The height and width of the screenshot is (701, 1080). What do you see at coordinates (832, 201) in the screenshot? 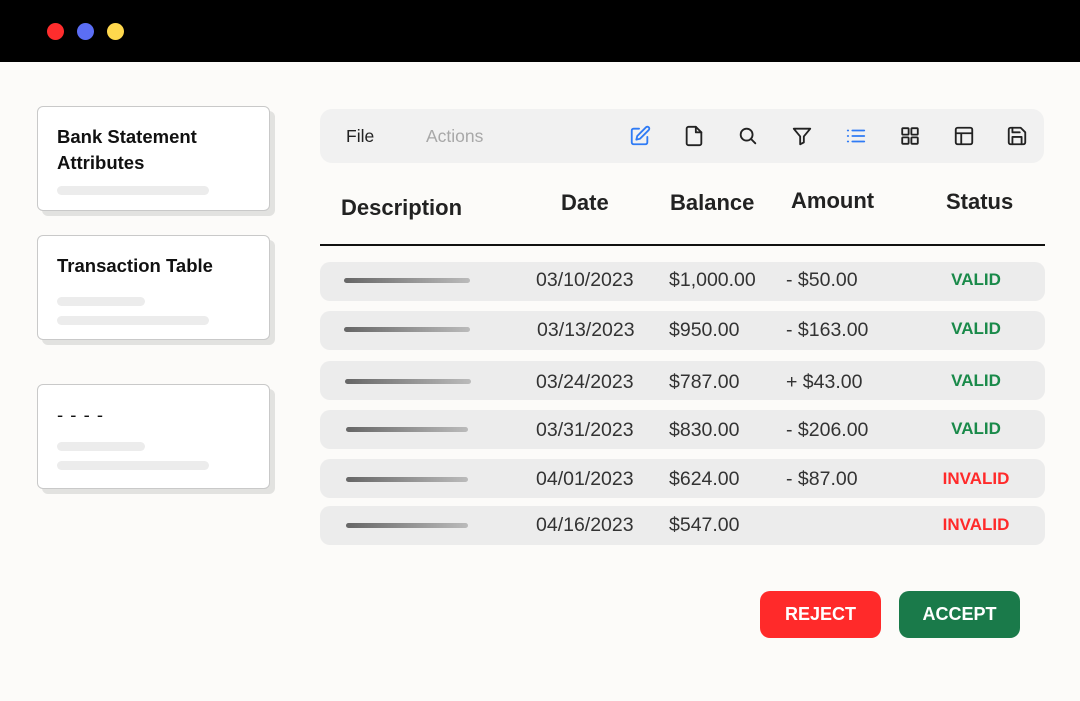
I see `column-header-amount: Amount` at bounding box center [832, 201].